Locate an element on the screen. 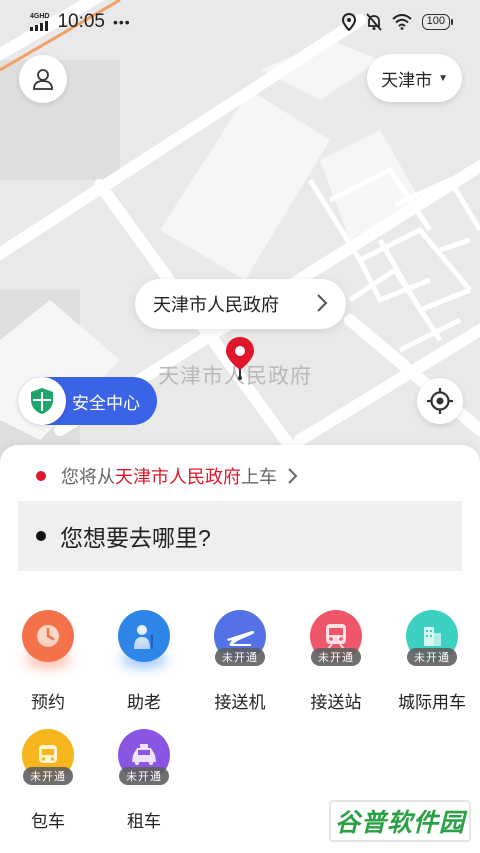 This screenshot has height=853, width=480. service-label: 城际用车 is located at coordinates (432, 702).